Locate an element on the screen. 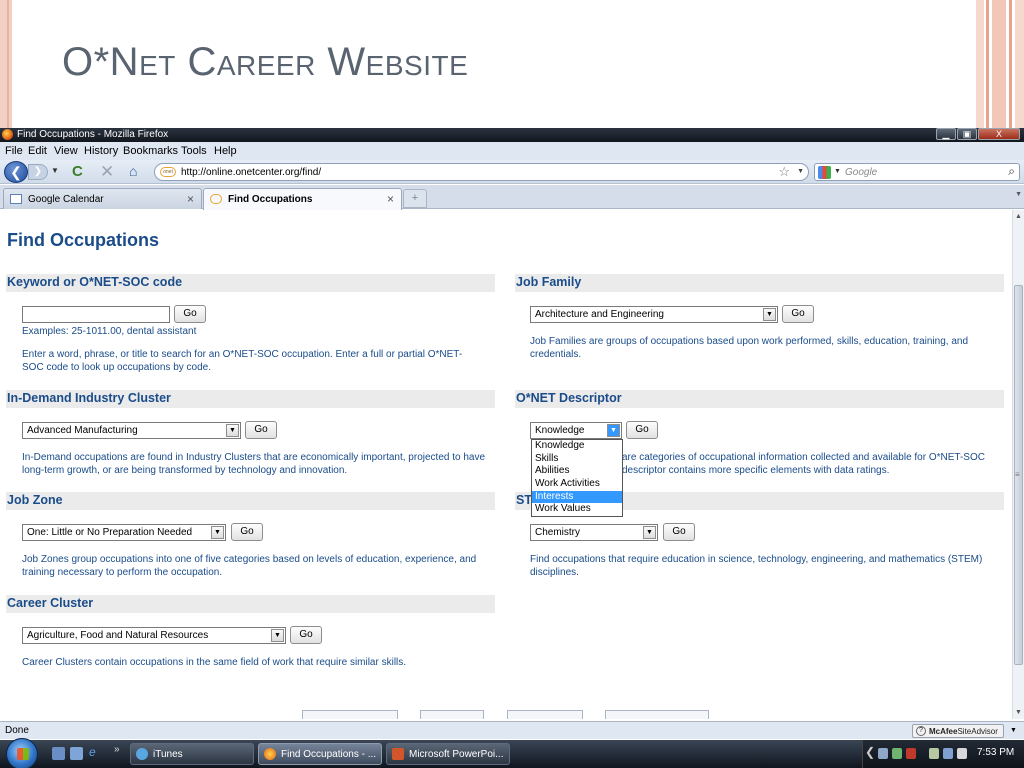  engine-dropdown-icon: ▼ is located at coordinates (837, 171).